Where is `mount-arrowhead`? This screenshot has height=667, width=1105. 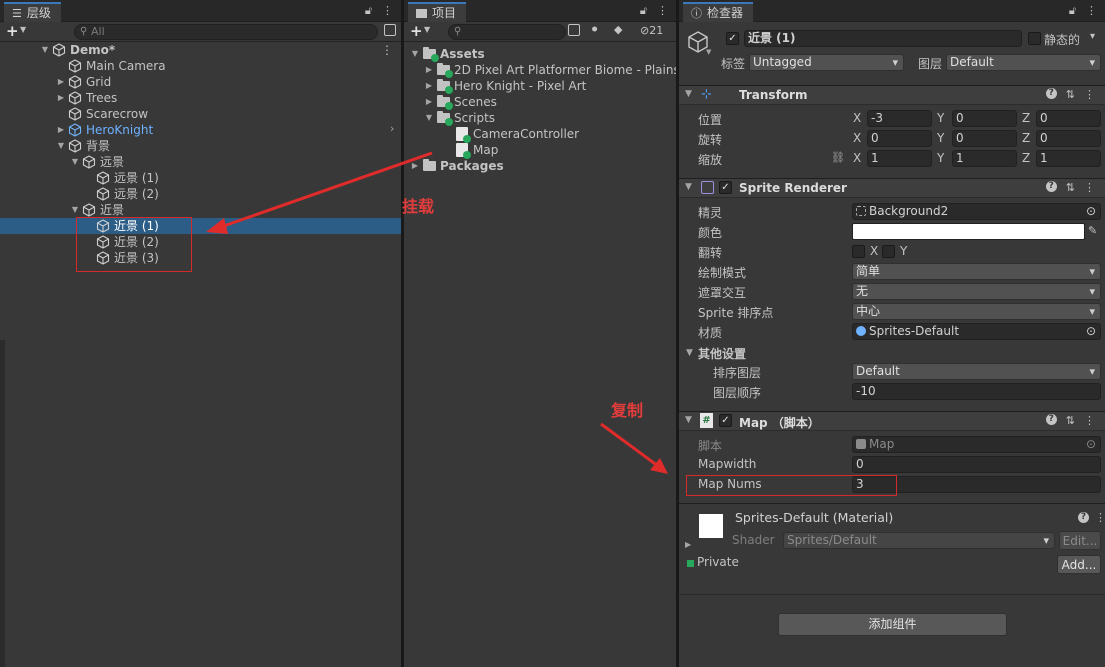 mount-arrowhead is located at coordinates (217, 226).